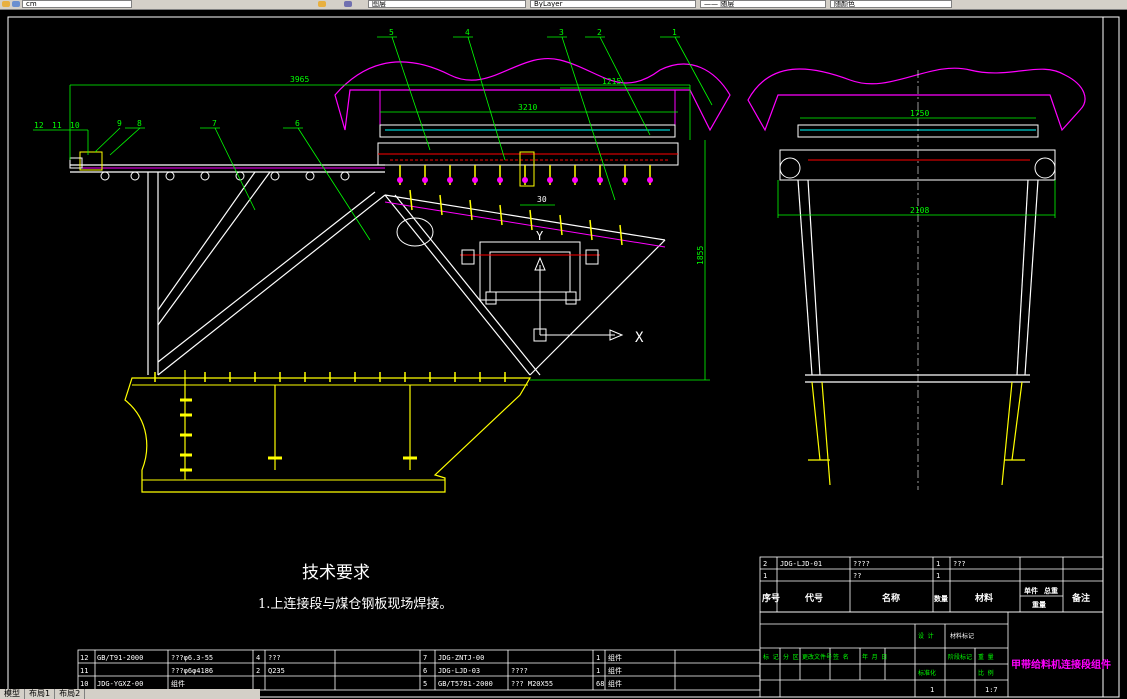 This screenshot has height=699, width=1127. Describe the element at coordinates (461, 658) in the screenshot. I see `bom-l-r1-code2: JDG-ZNTJ-00` at that location.